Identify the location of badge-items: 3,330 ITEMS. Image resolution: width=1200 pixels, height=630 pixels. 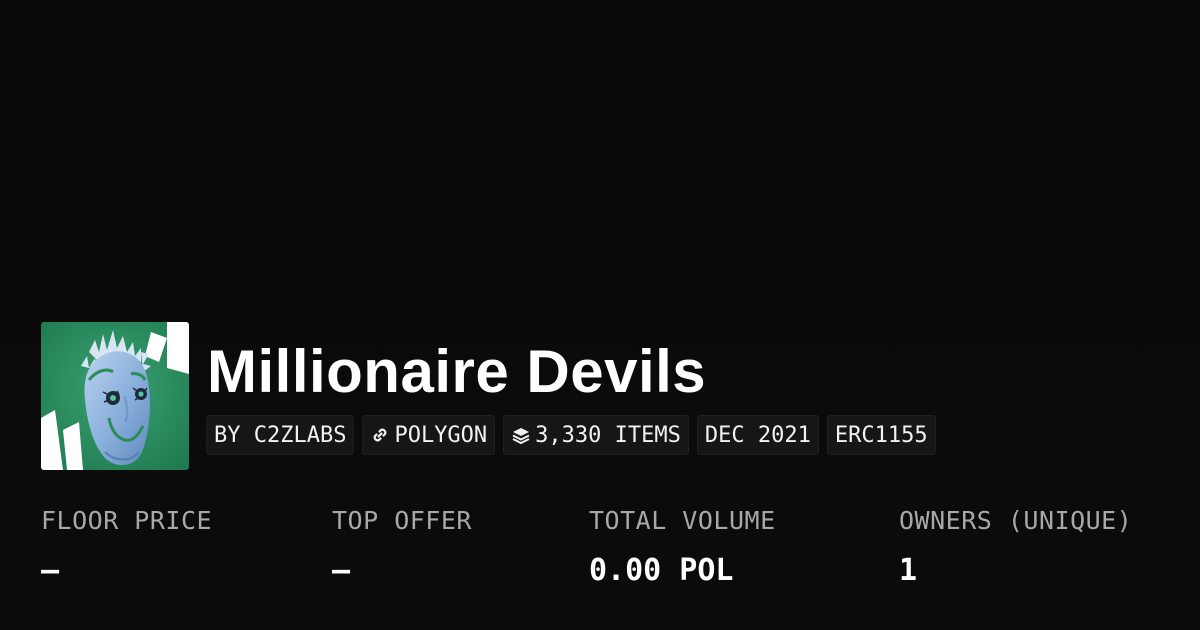
(596, 435).